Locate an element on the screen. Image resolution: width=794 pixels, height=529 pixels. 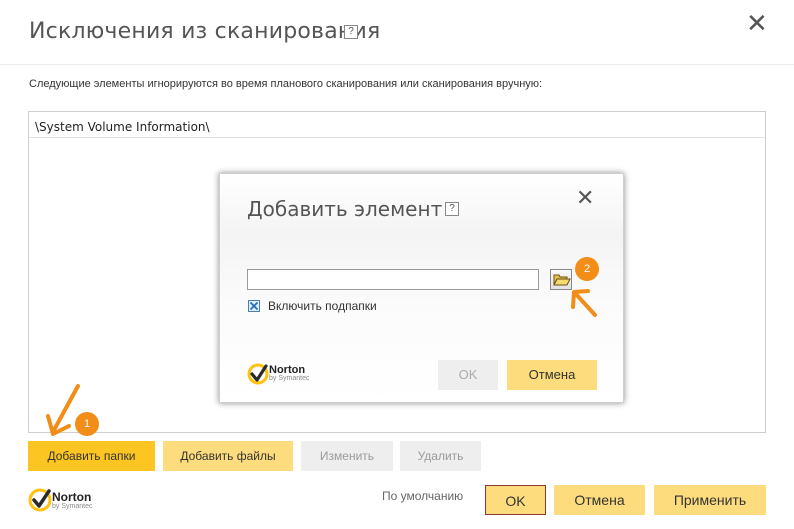
window-title: Исключения из сканирования is located at coordinates (205, 31).